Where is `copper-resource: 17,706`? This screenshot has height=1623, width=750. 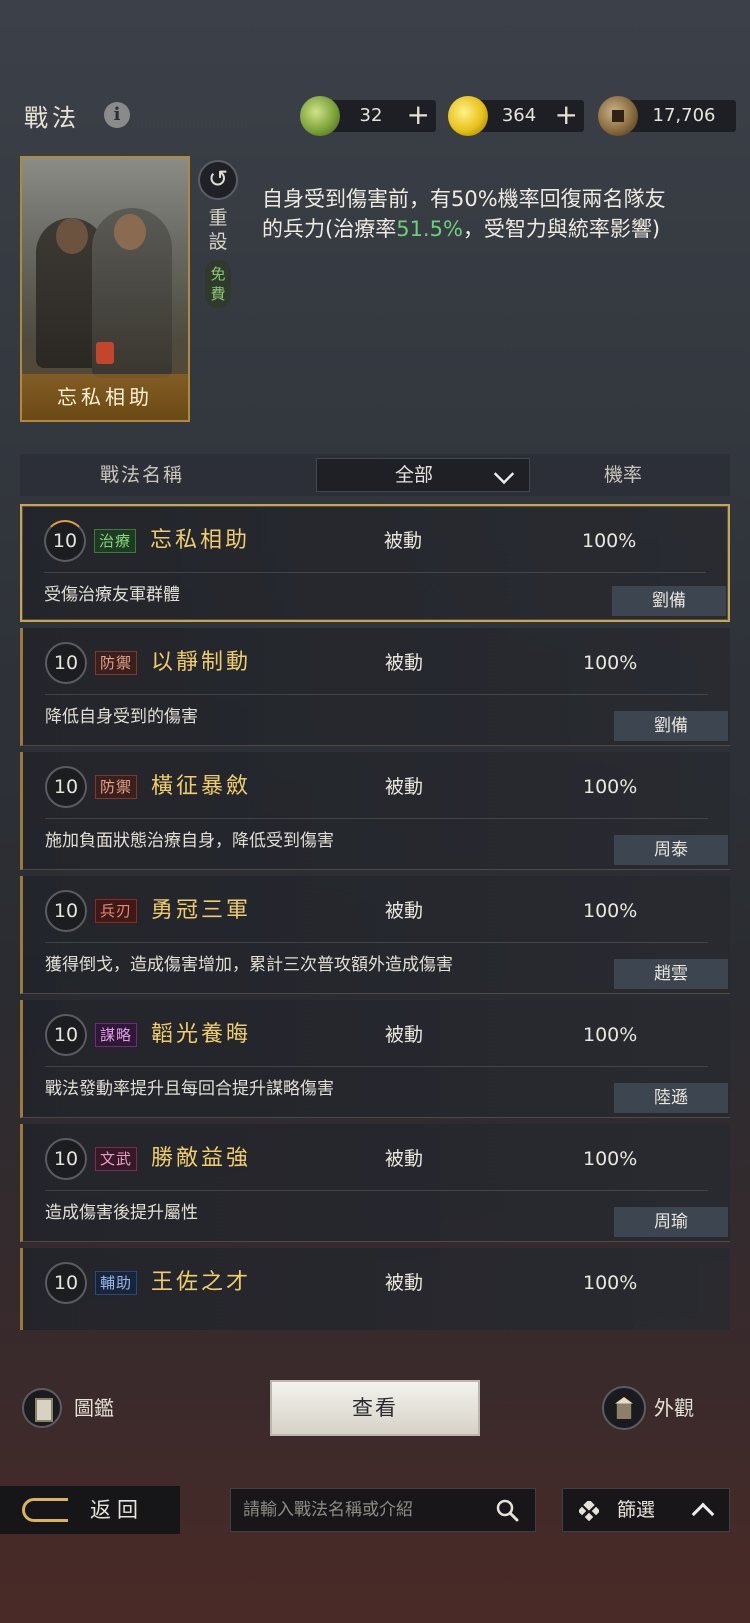 copper-resource: 17,706 is located at coordinates (667, 116).